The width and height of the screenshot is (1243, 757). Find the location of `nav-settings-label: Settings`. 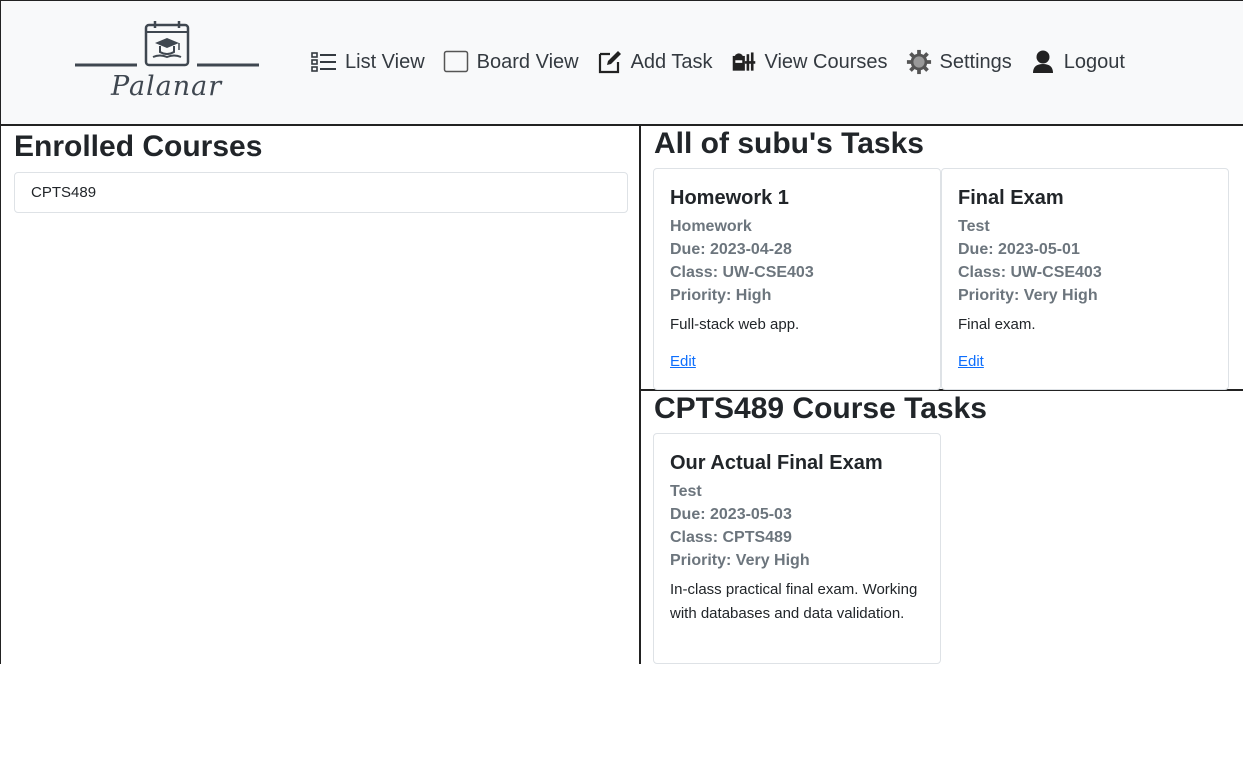

nav-settings-label: Settings is located at coordinates (975, 61).